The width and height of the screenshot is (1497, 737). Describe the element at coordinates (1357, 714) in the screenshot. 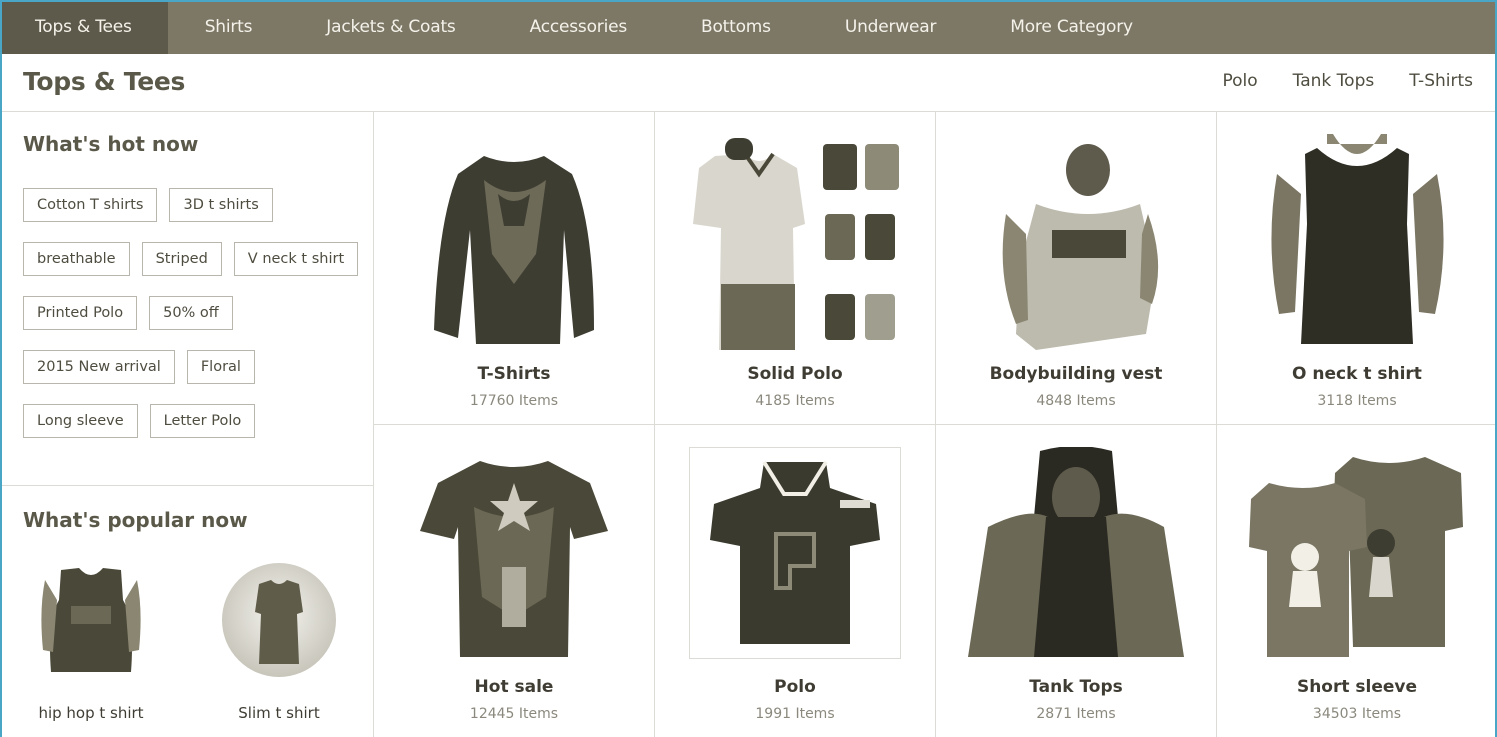

I see `product-count: 34503 Items` at that location.